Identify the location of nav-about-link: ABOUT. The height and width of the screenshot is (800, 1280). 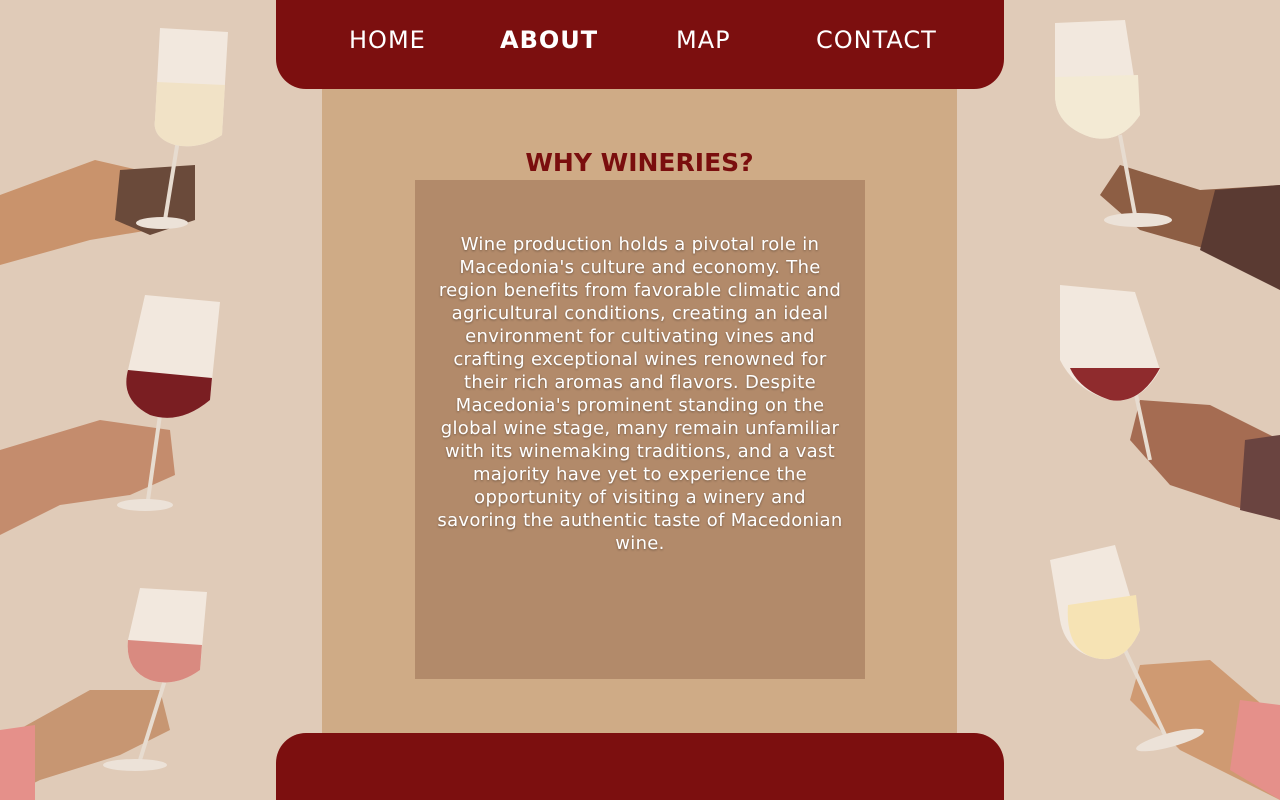
(549, 40).